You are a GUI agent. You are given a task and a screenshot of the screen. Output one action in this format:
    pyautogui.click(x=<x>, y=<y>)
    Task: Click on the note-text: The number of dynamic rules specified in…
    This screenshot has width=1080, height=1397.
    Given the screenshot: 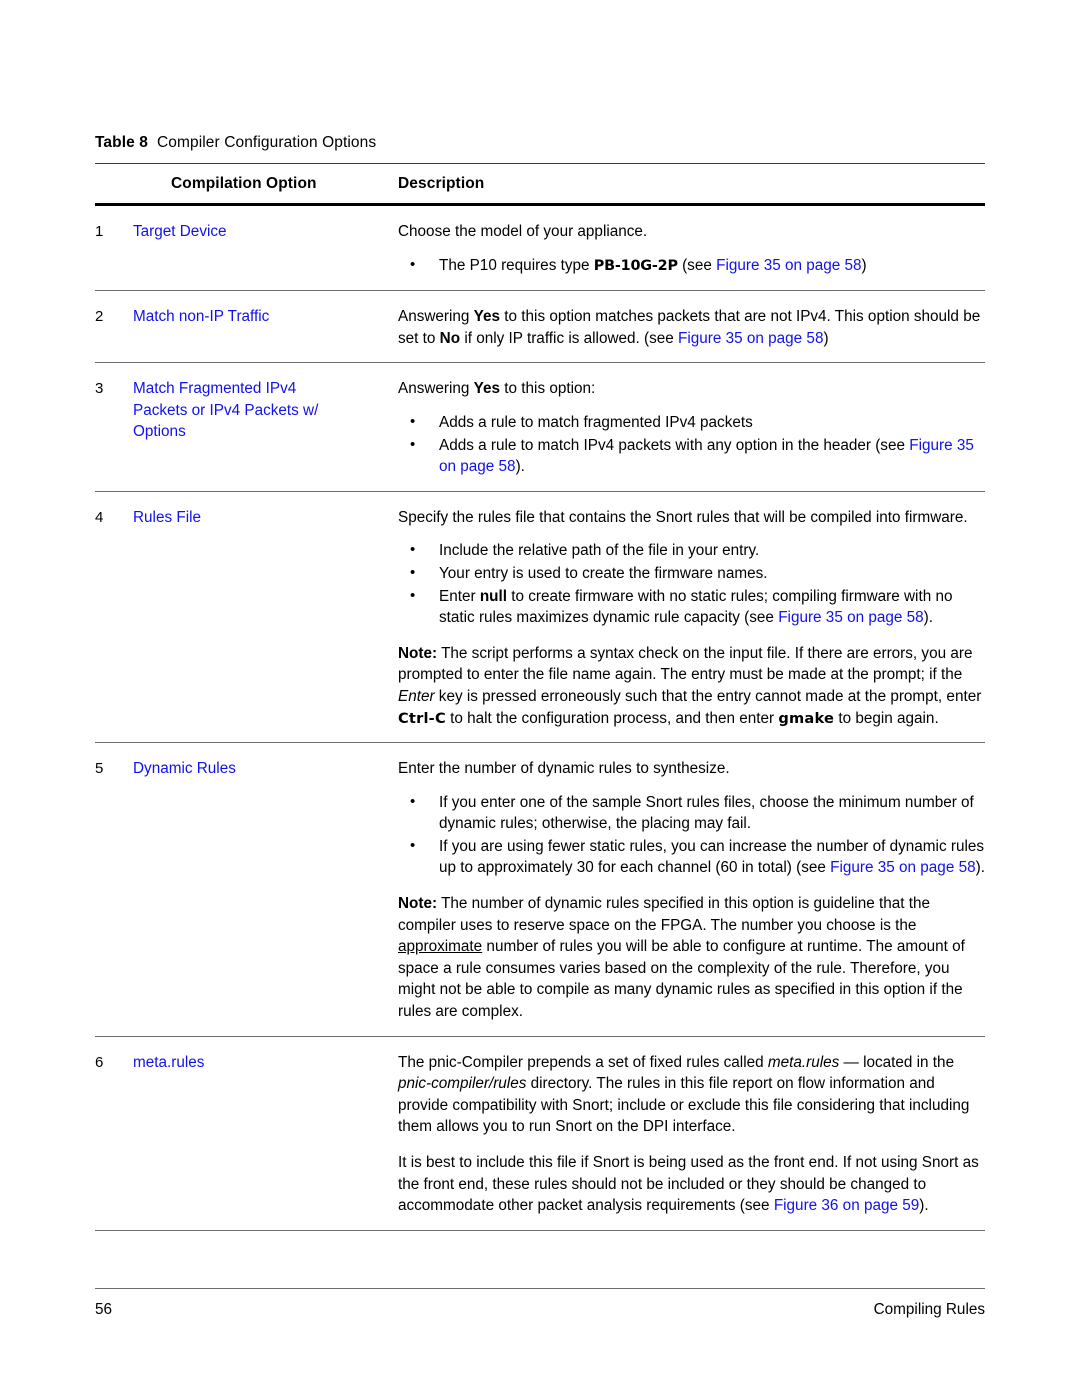 What is the action you would take?
    pyautogui.click(x=664, y=914)
    